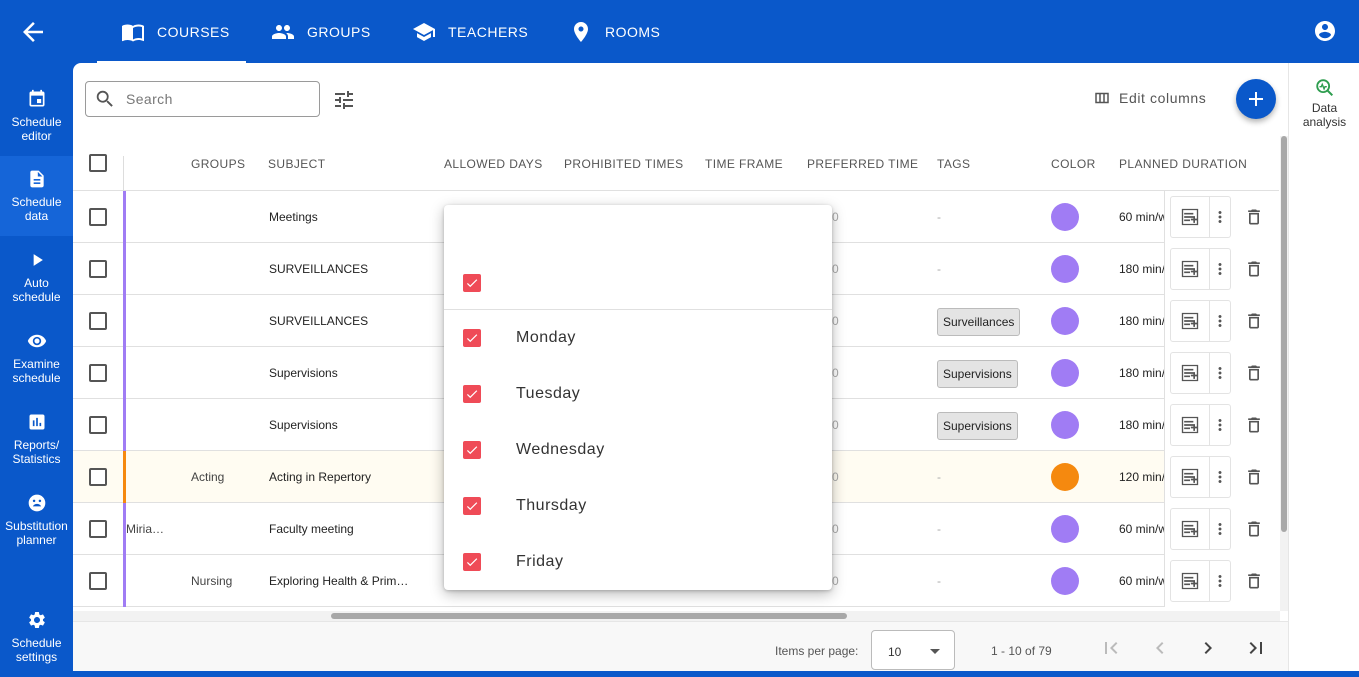  Describe the element at coordinates (344, 100) in the screenshot. I see `filter-settings-icon` at that location.